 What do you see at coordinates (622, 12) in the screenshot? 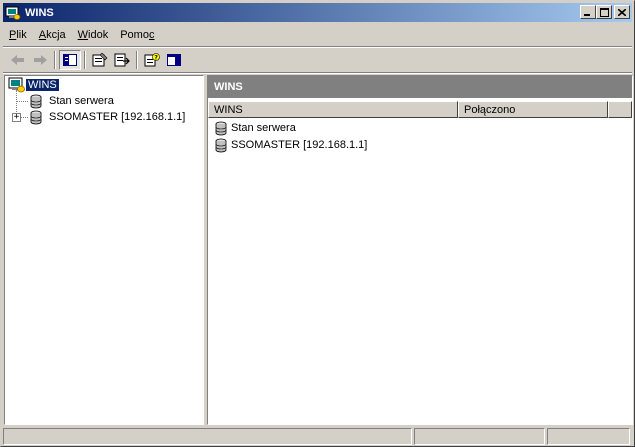
I see `close-button` at bounding box center [622, 12].